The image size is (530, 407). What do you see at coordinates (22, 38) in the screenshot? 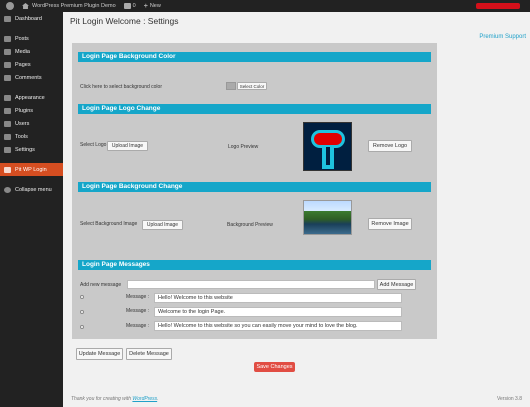
I see `sidebar-item-label: Posts` at bounding box center [22, 38].